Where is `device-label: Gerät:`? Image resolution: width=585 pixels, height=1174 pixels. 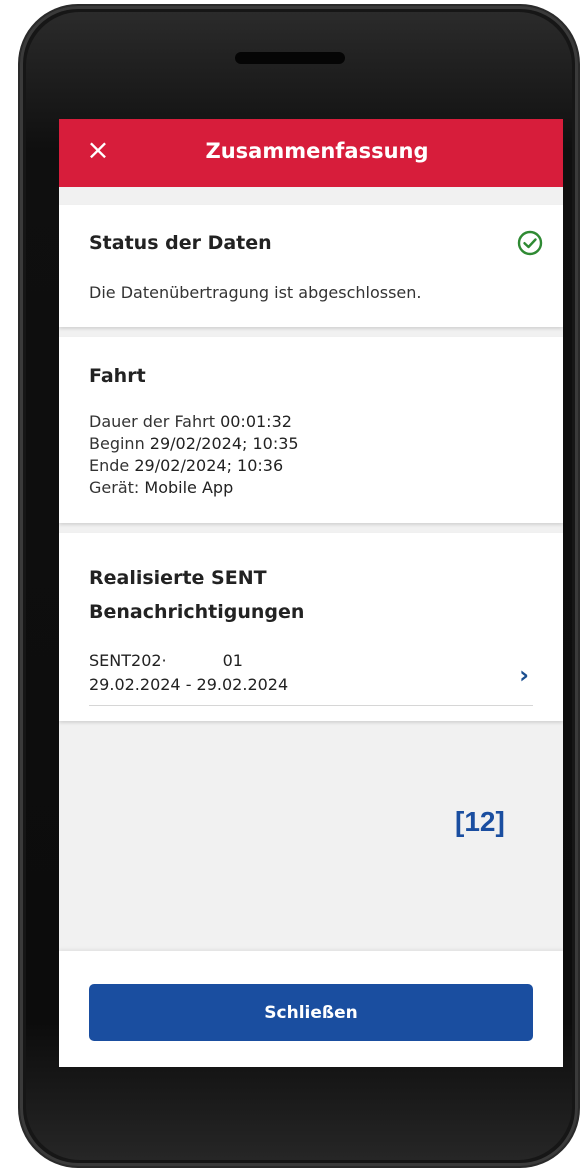 device-label: Gerät: is located at coordinates (114, 487).